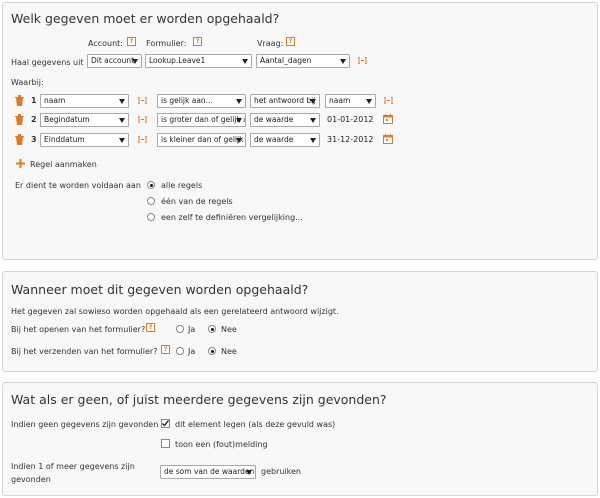  Describe the element at coordinates (131, 41) in the screenshot. I see `help-icon-account: ?` at that location.